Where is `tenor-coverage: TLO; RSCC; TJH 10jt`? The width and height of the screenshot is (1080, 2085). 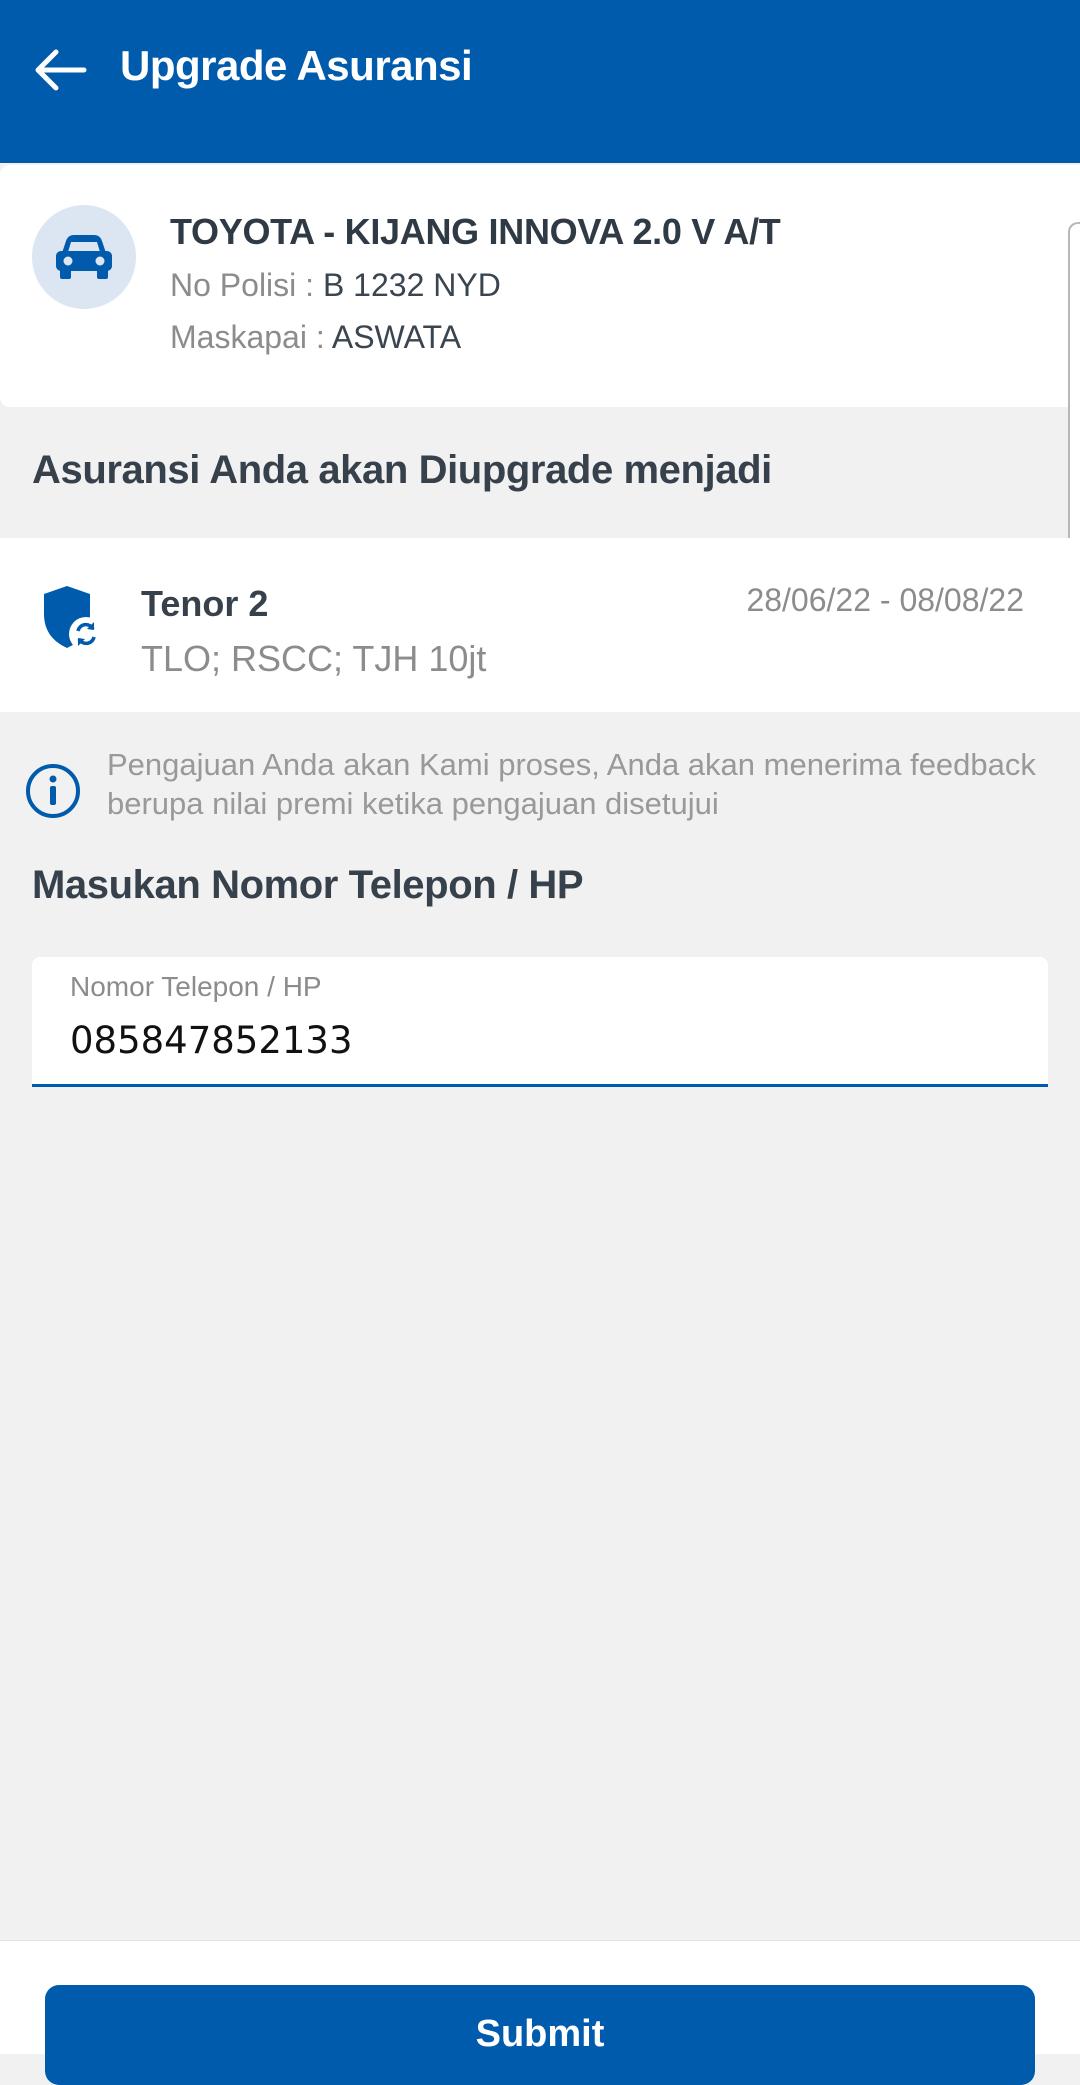 tenor-coverage: TLO; RSCC; TJH 10jt is located at coordinates (314, 658).